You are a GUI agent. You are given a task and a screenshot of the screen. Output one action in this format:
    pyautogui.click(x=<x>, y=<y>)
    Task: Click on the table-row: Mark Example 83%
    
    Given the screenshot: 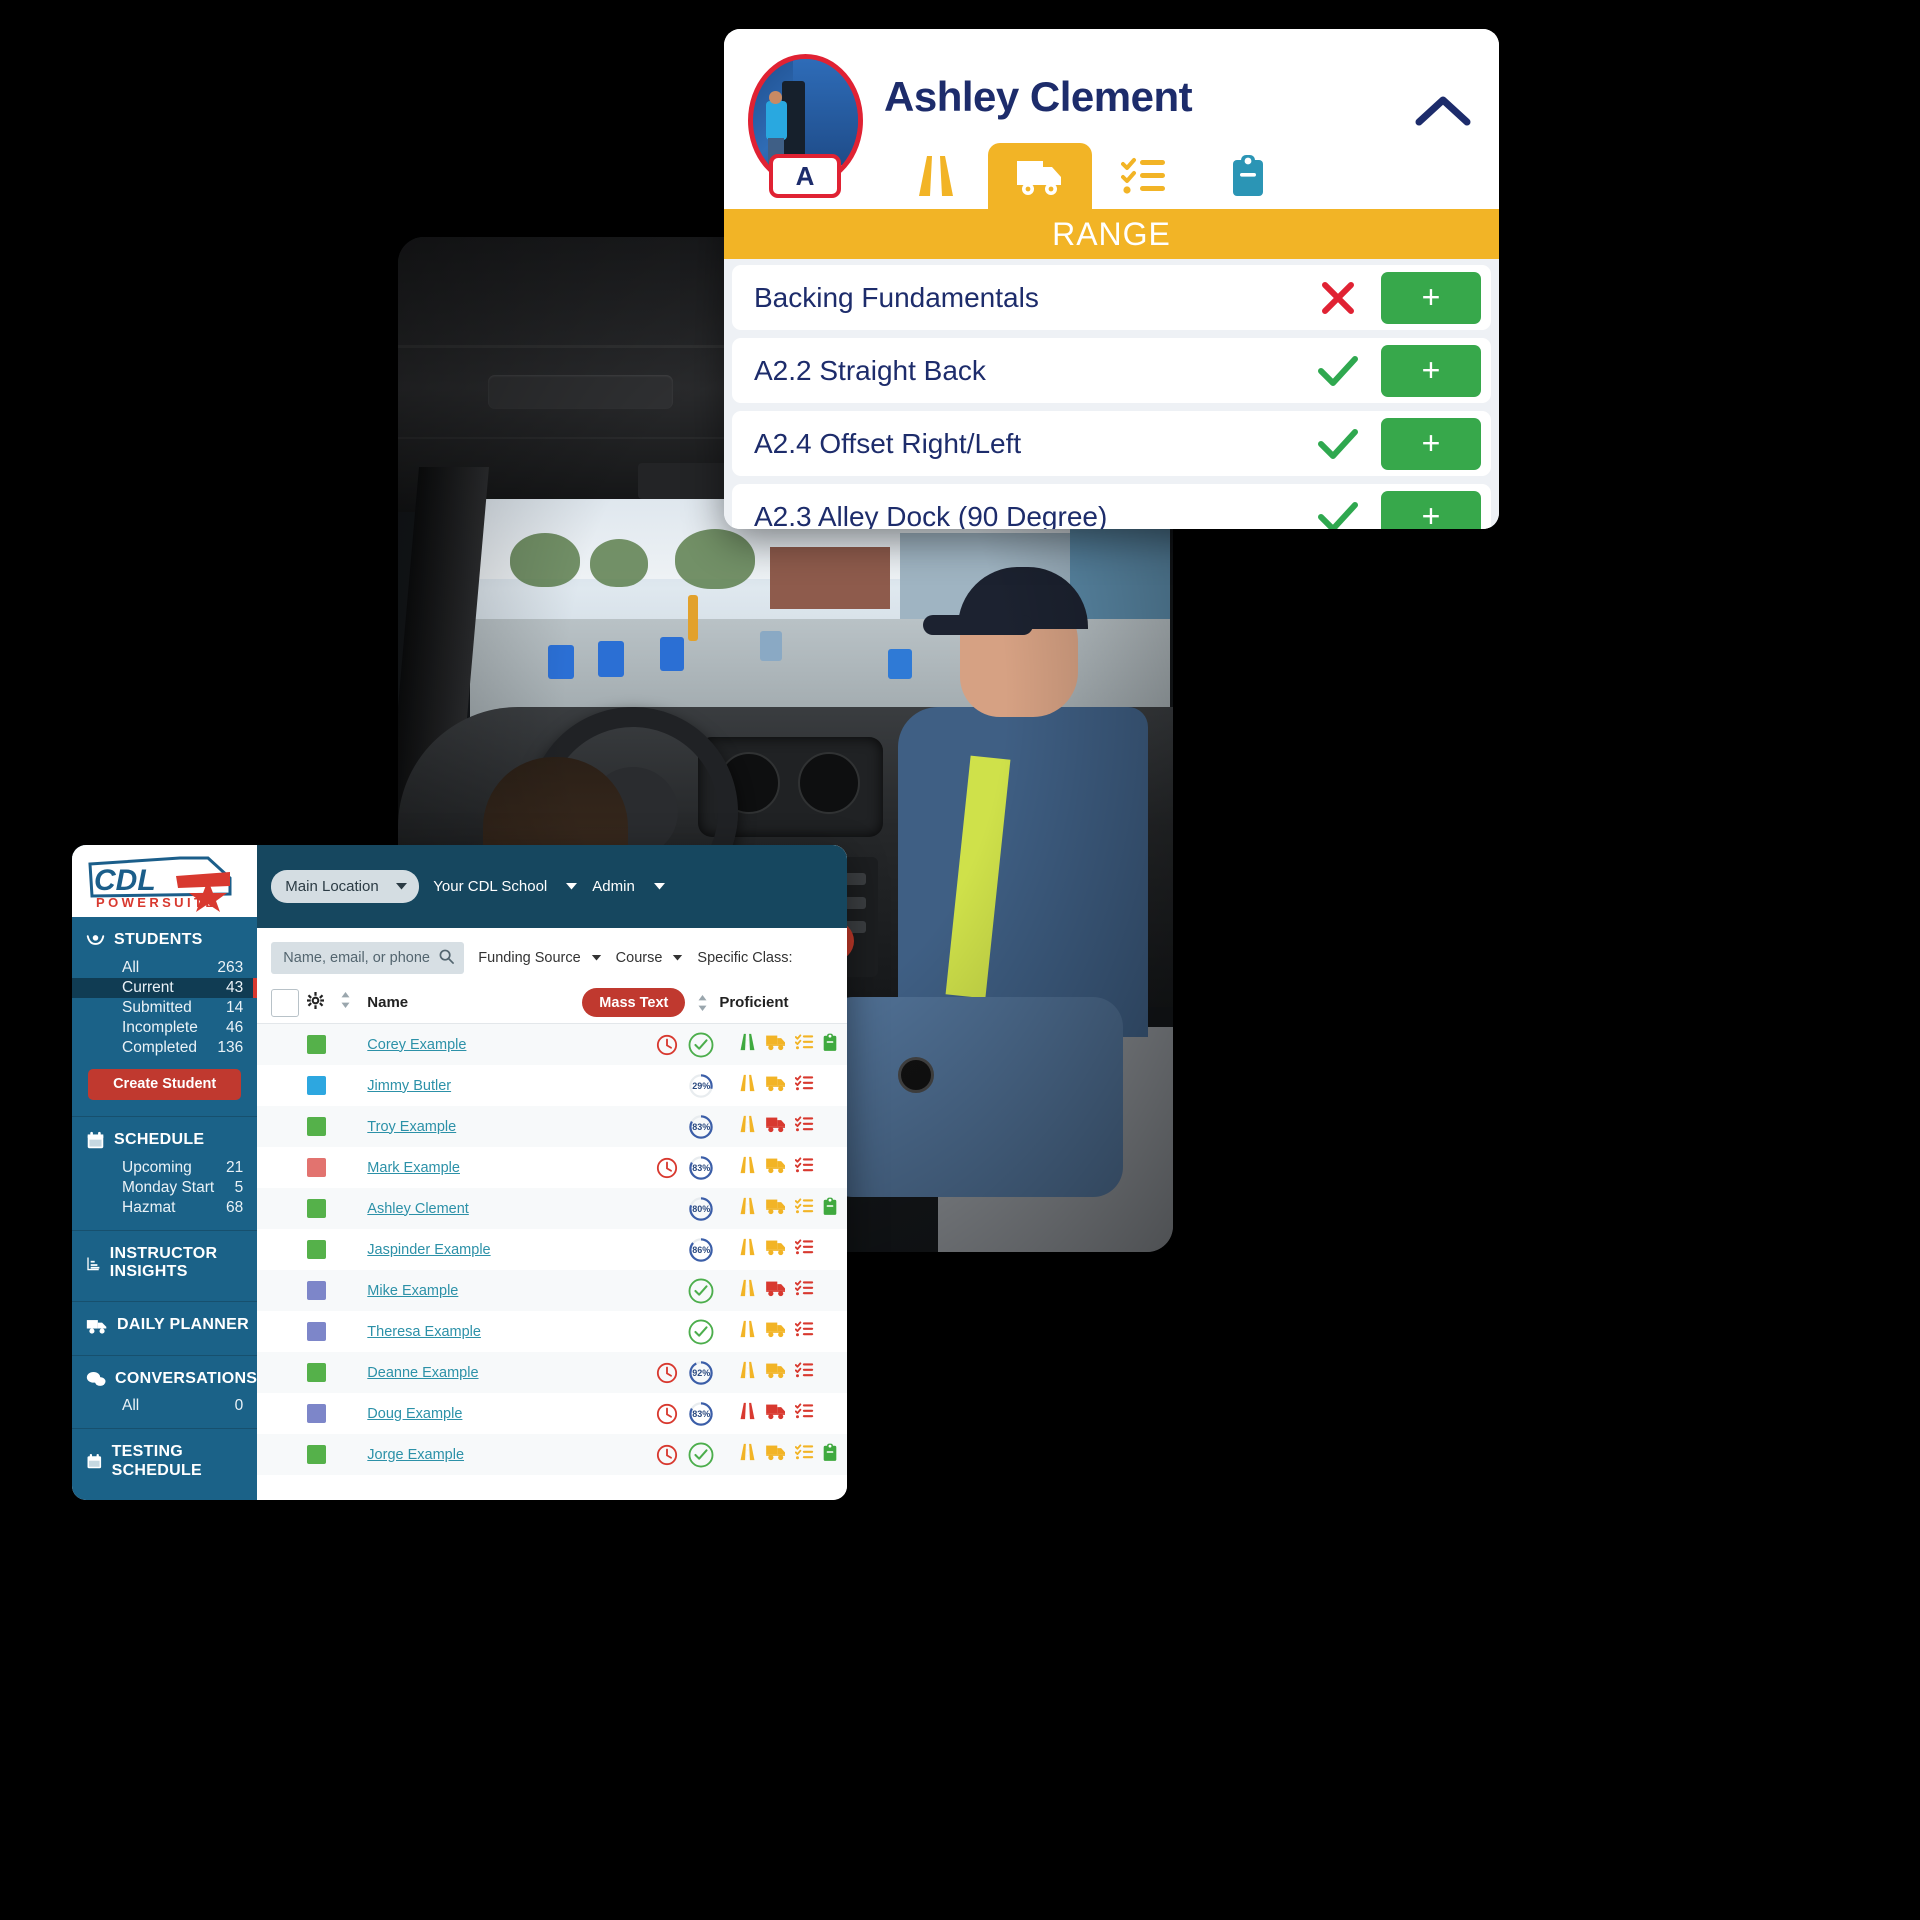 What is the action you would take?
    pyautogui.click(x=552, y=1167)
    